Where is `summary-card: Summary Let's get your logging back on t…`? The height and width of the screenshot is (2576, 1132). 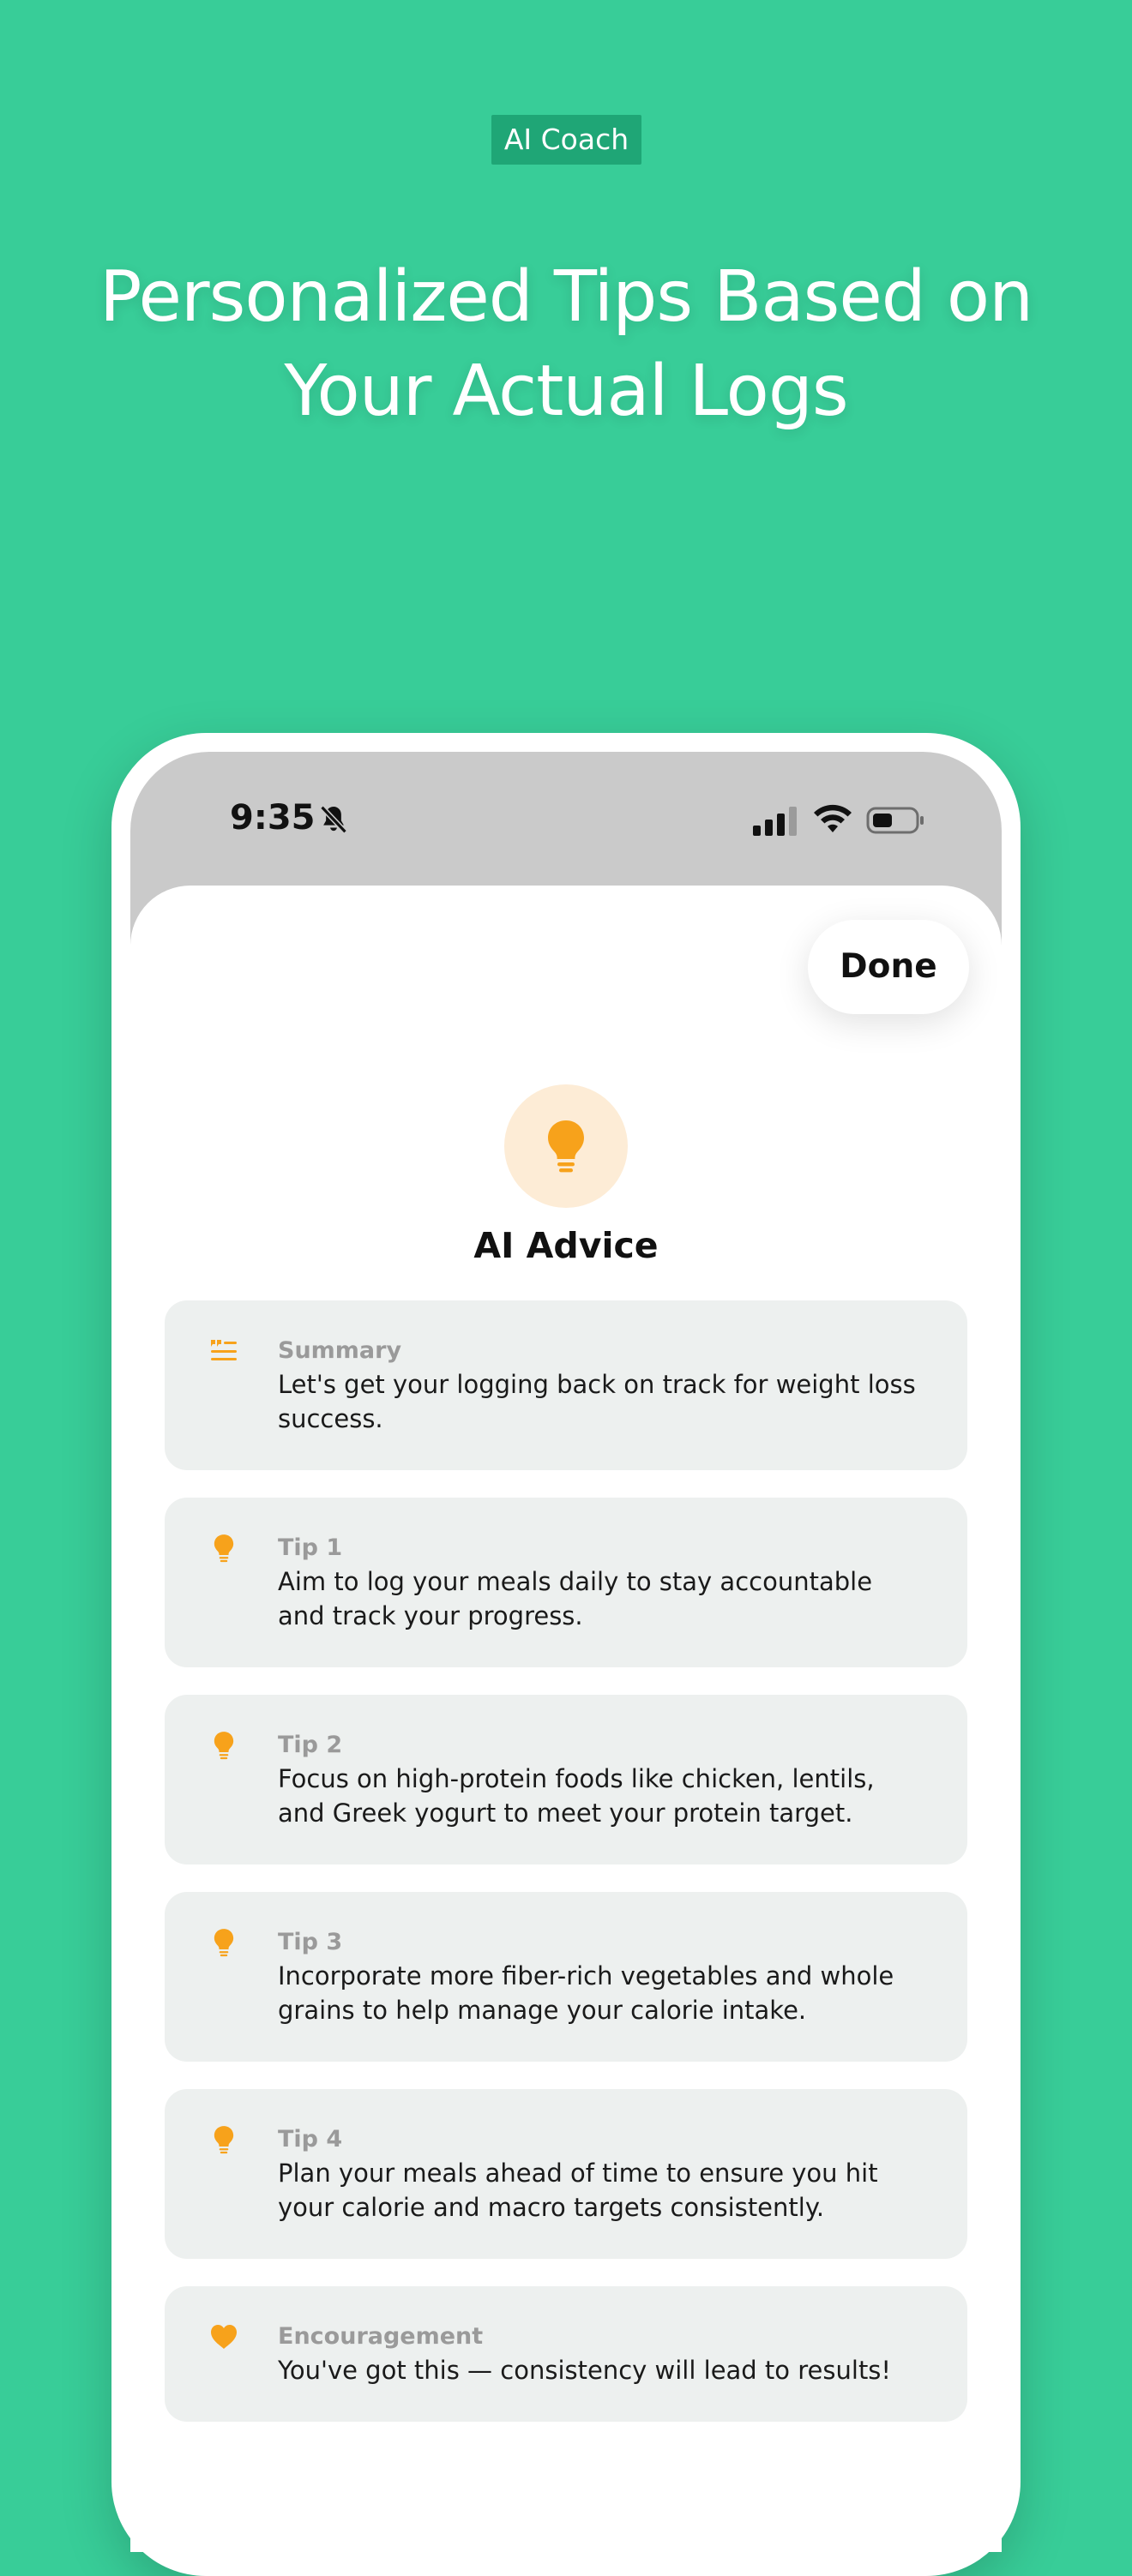 summary-card: Summary Let's get your logging back on t… is located at coordinates (566, 1385).